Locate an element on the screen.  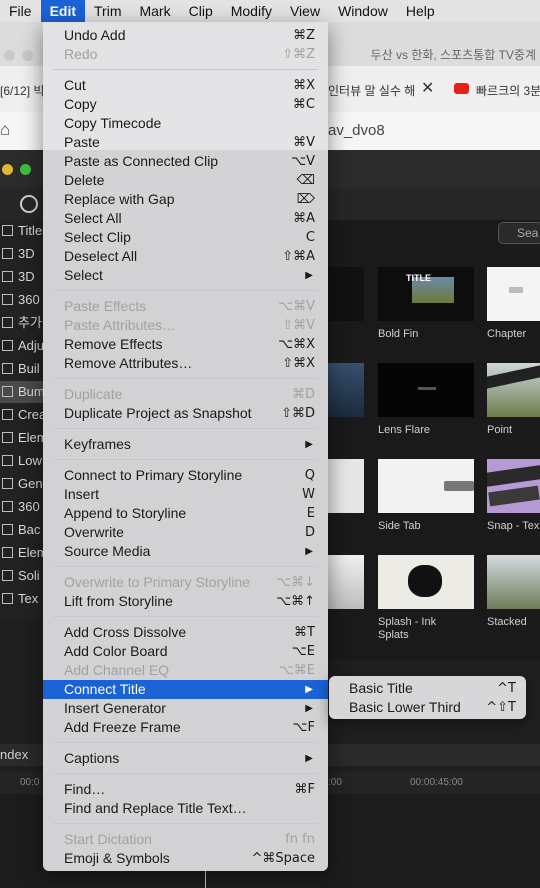
menu-item-label: Overwrite is located at coordinates (94, 532).